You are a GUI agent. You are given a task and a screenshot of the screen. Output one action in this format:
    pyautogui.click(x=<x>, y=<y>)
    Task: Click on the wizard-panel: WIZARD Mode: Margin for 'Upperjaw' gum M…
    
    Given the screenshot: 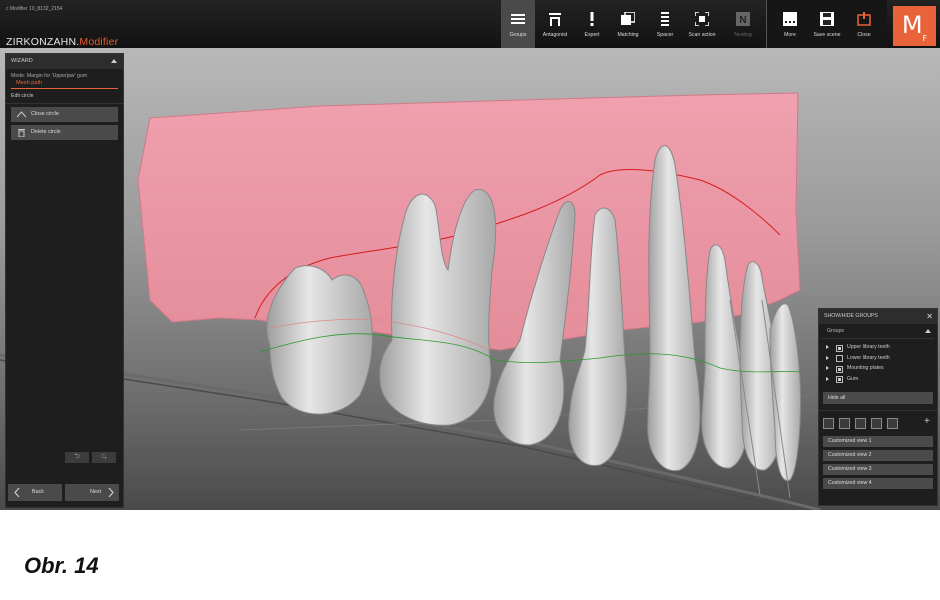 What is the action you would take?
    pyautogui.click(x=64, y=280)
    